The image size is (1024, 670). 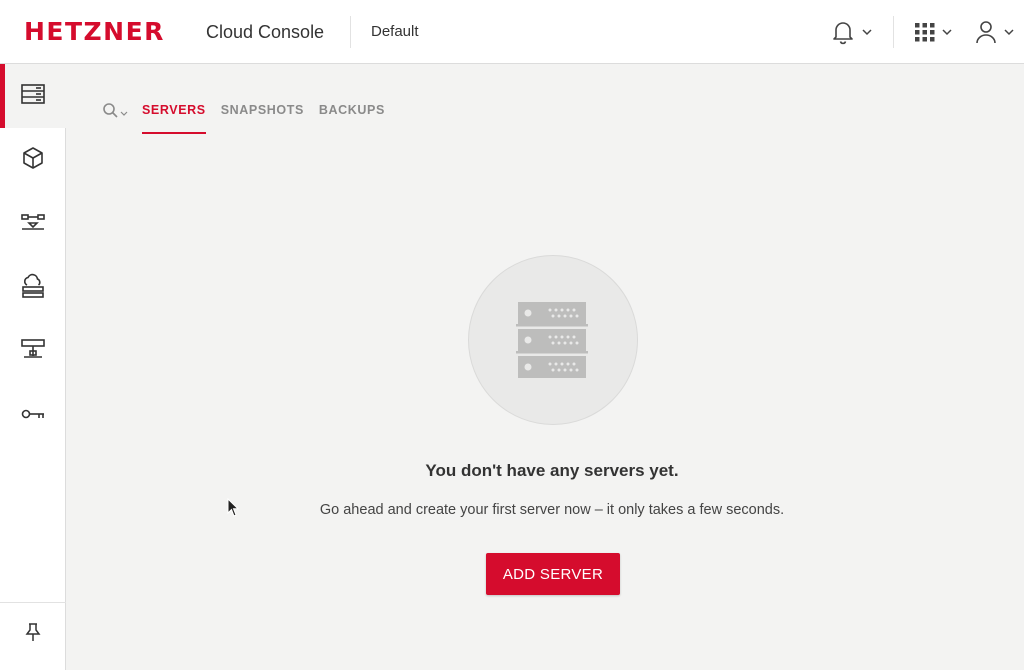 I want to click on sidebar, so click(x=33, y=367).